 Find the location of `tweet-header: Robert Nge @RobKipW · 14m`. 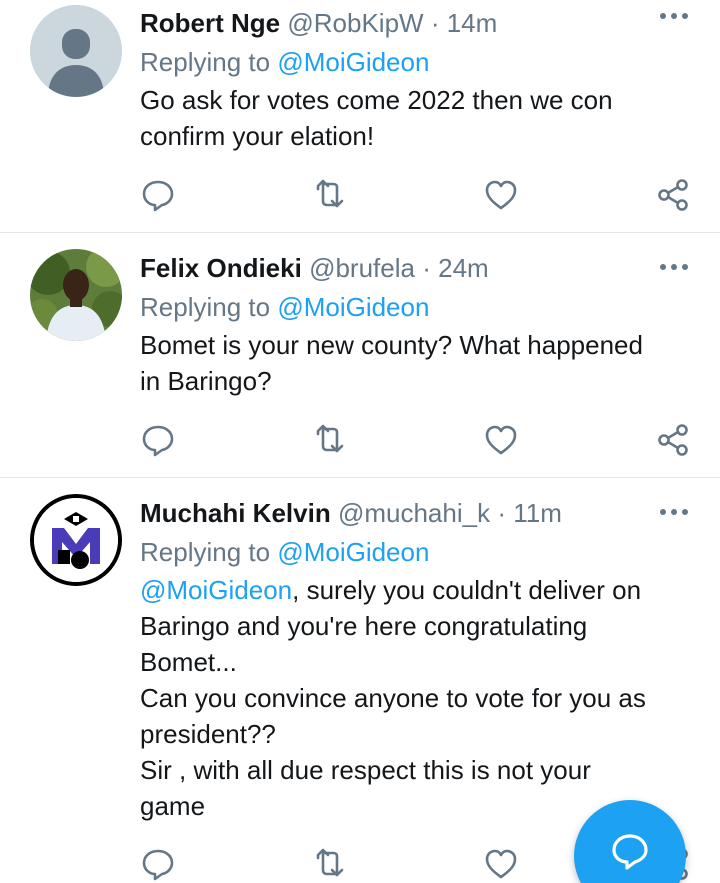

tweet-header: Robert Nge @RobKipW · 14m is located at coordinates (420, 23).